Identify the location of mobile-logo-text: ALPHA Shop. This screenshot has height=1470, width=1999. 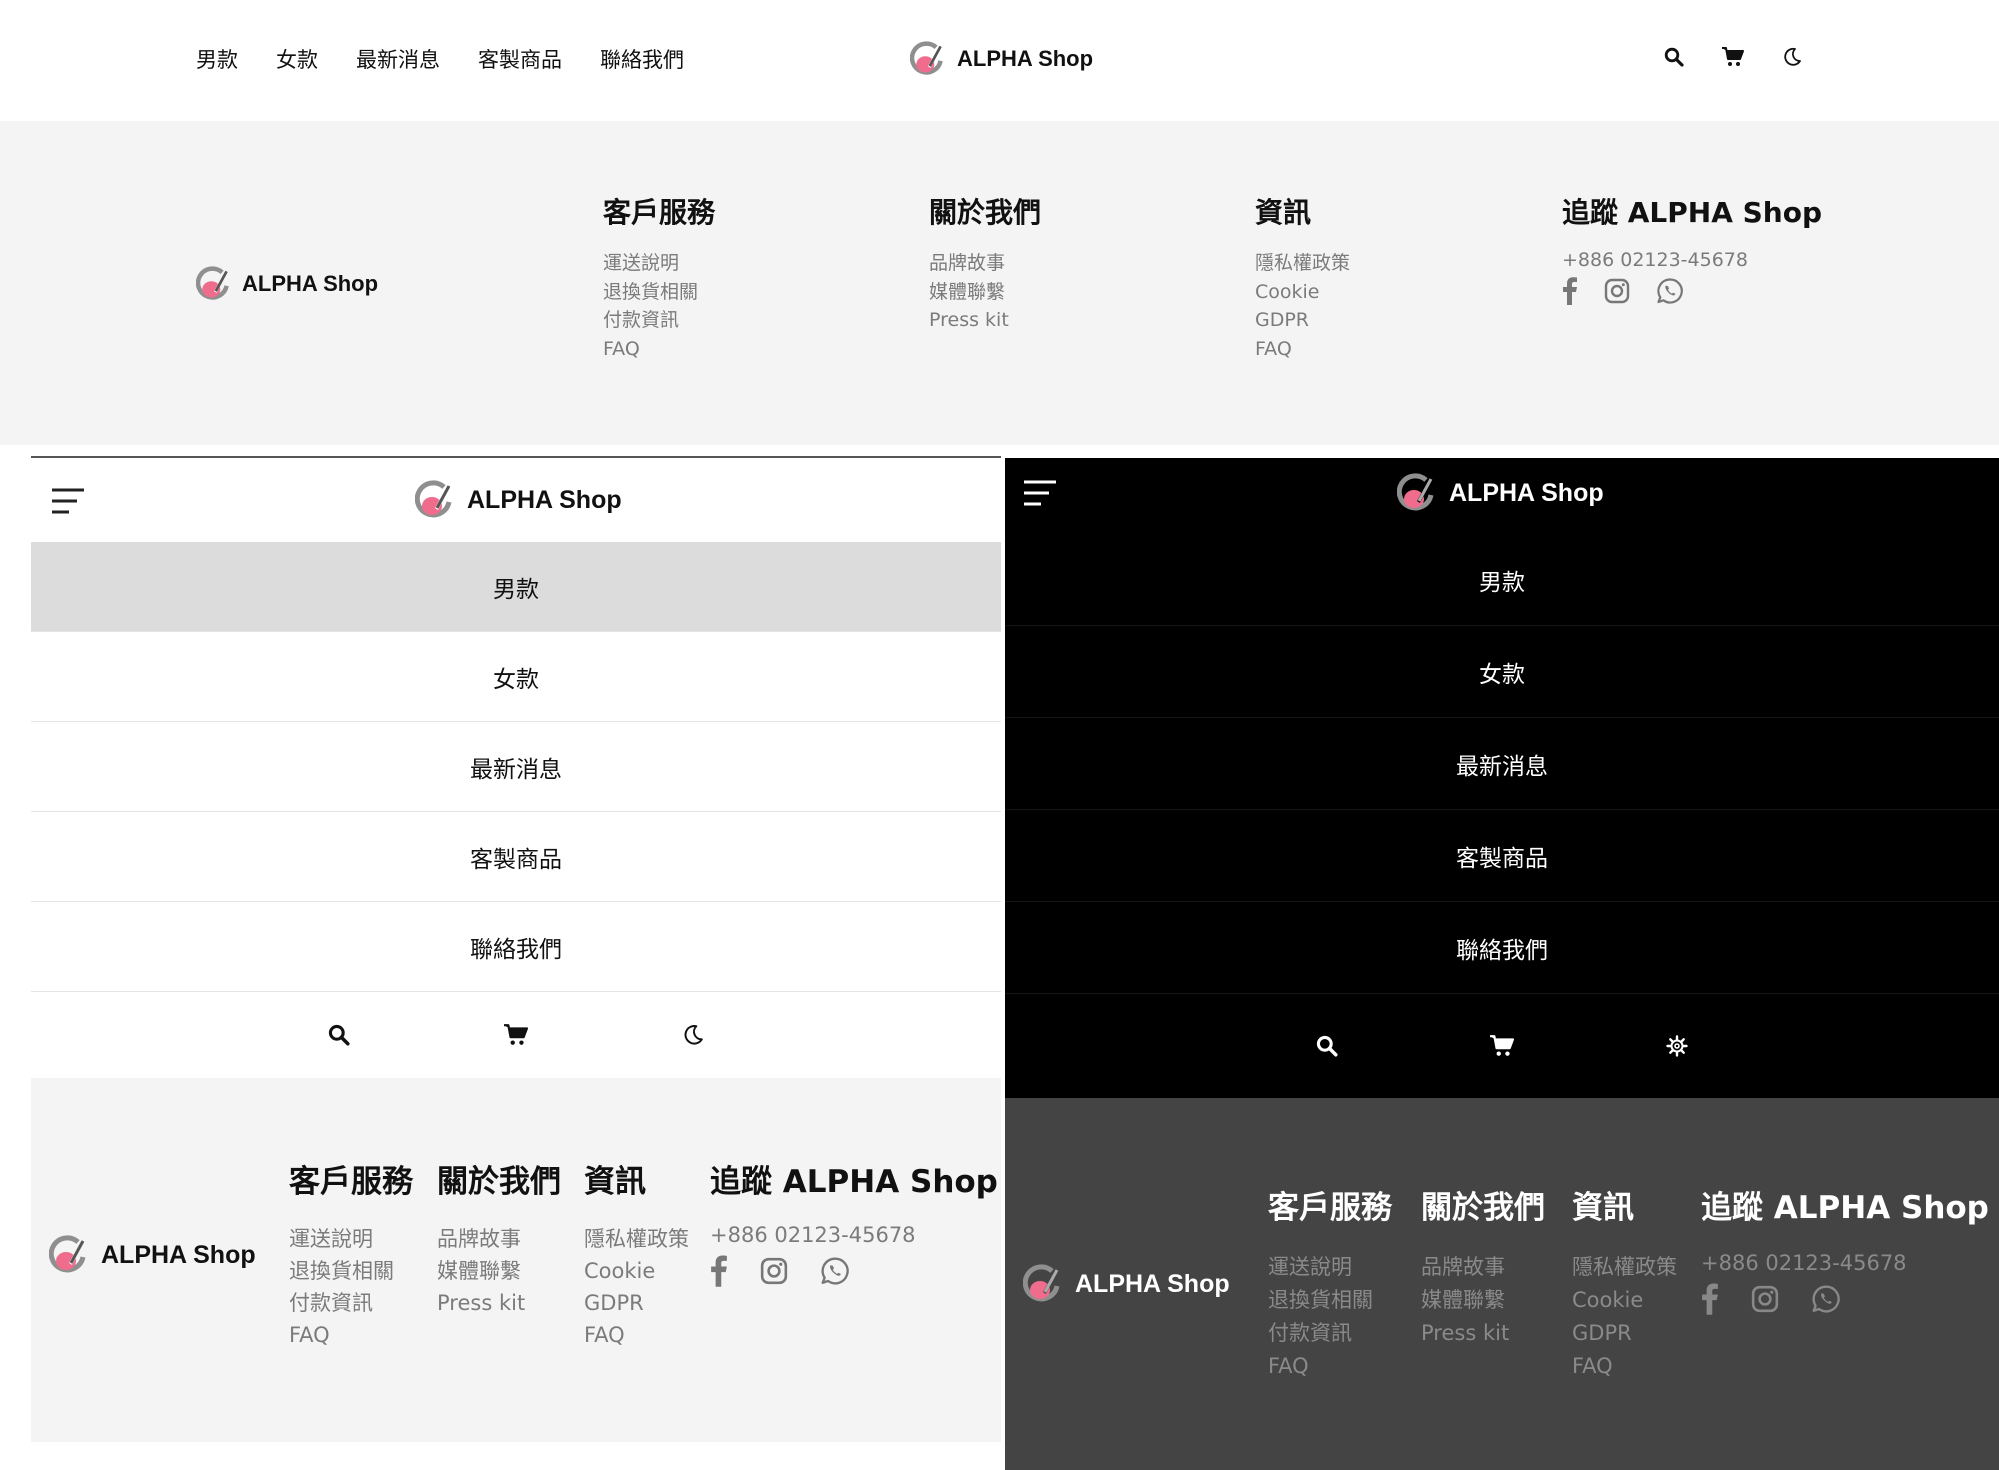
(544, 499).